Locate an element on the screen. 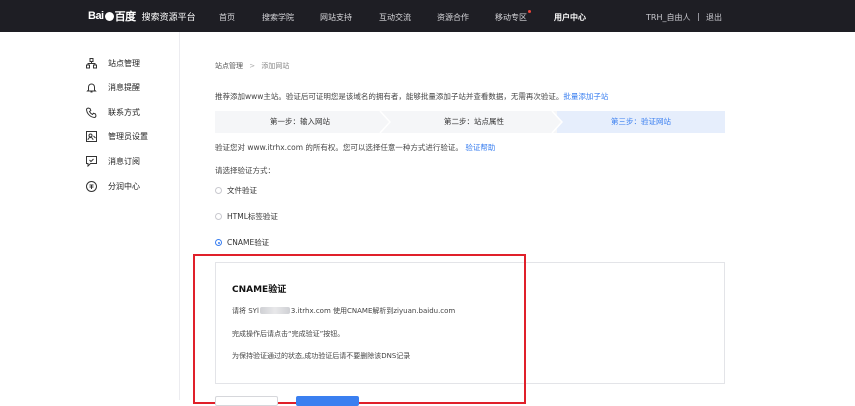  breadcrumb-root: 站点管理 is located at coordinates (229, 66).